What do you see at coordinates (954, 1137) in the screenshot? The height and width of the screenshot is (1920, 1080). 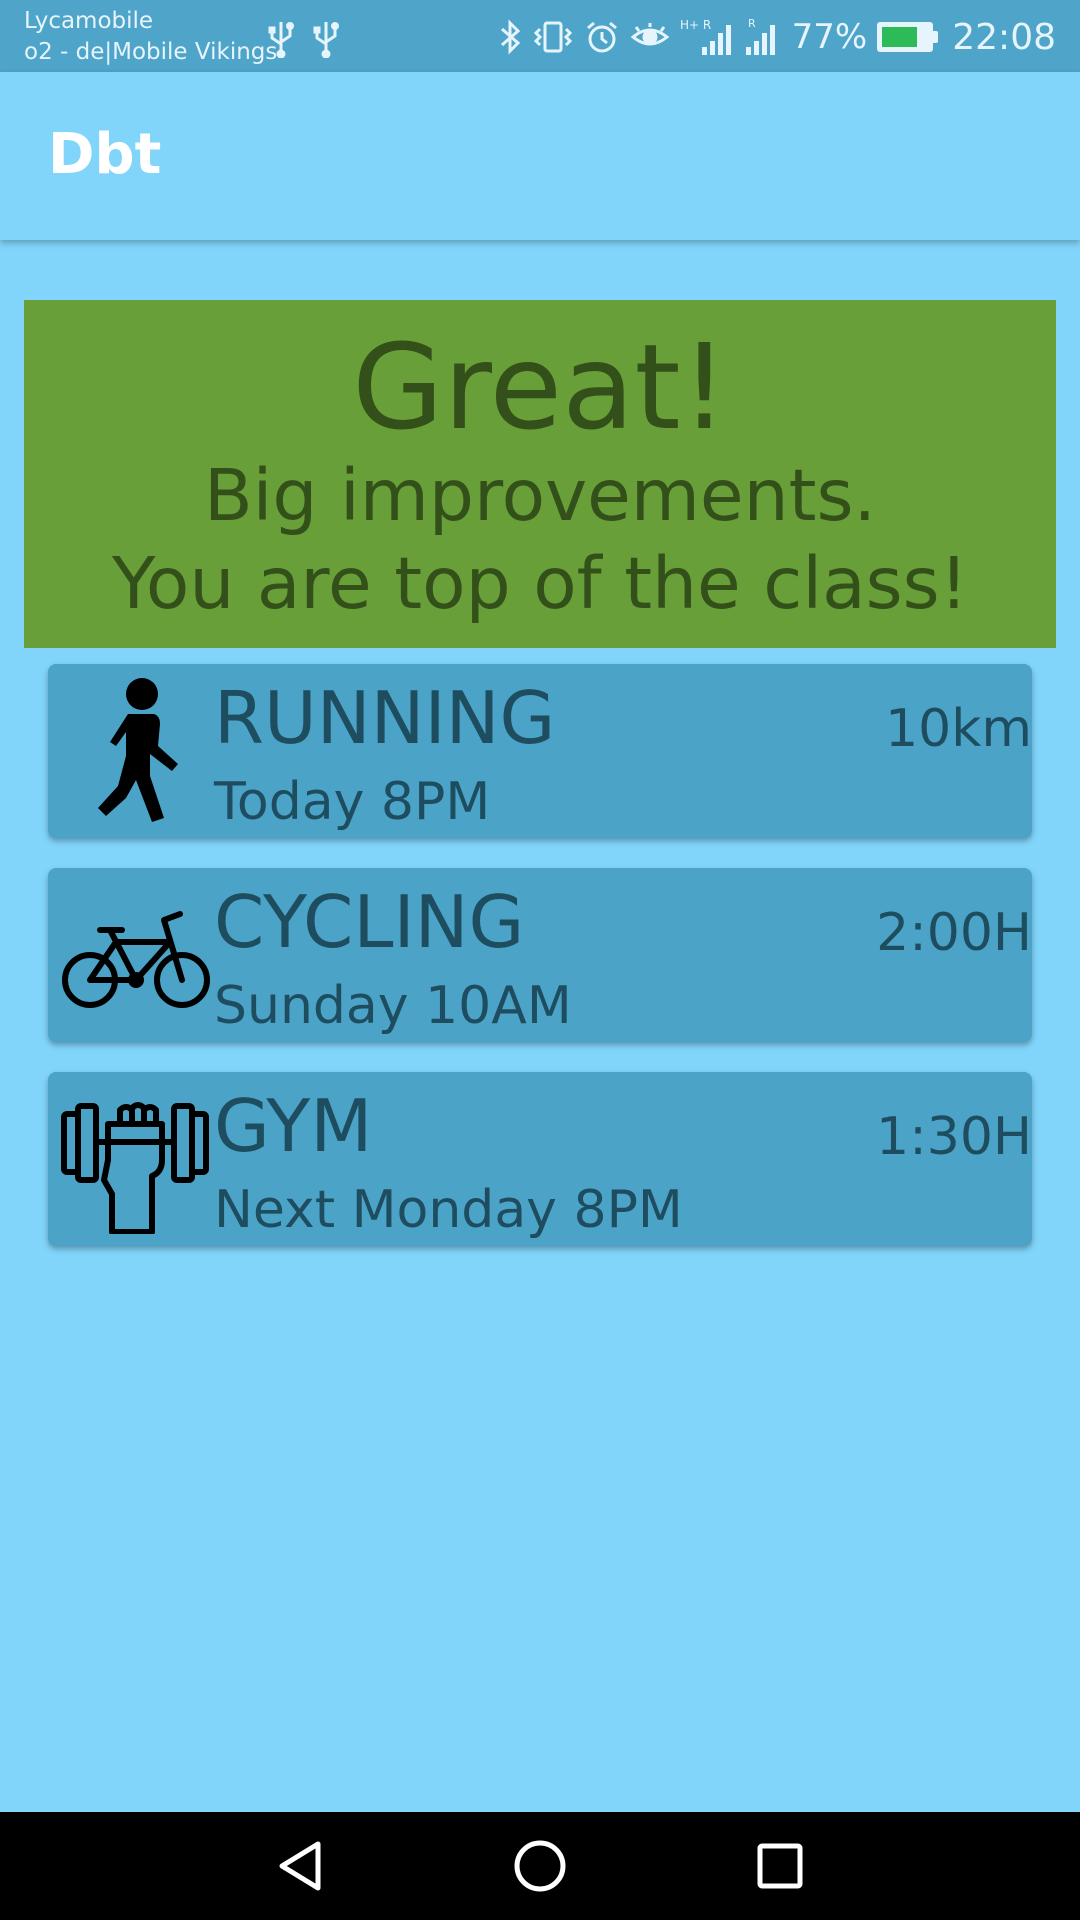 I see `activity-amount: 1:30H` at bounding box center [954, 1137].